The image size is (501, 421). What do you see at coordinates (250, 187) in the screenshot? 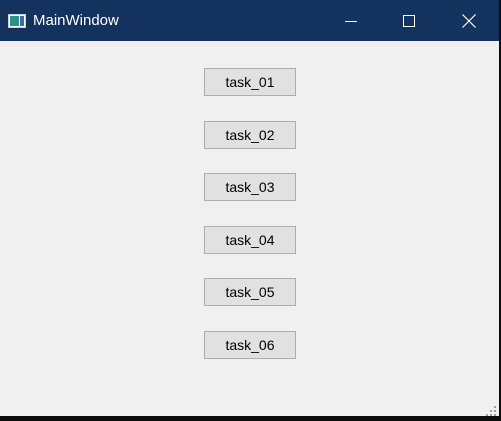
I see `task-03-button: task_03` at bounding box center [250, 187].